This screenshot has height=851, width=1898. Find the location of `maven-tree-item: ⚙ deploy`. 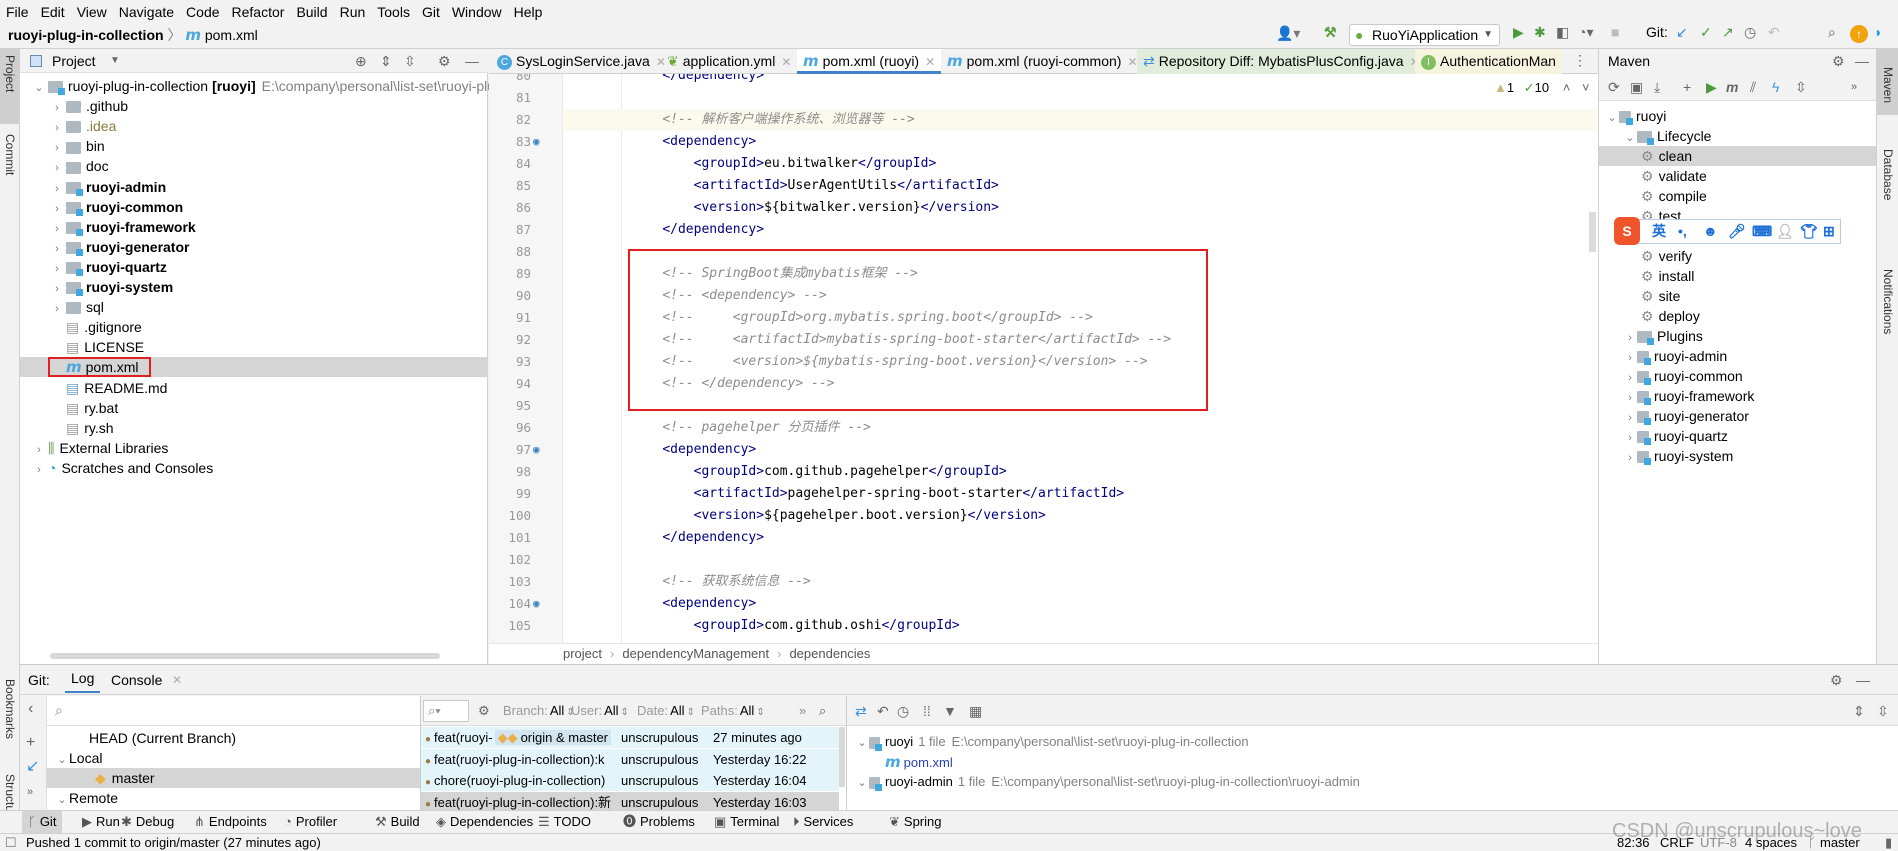

maven-tree-item: ⚙ deploy is located at coordinates (1670, 316).